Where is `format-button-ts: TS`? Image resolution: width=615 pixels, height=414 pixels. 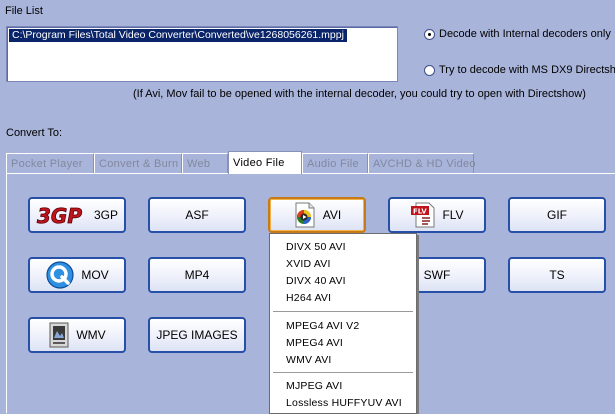
format-button-ts: TS is located at coordinates (557, 275).